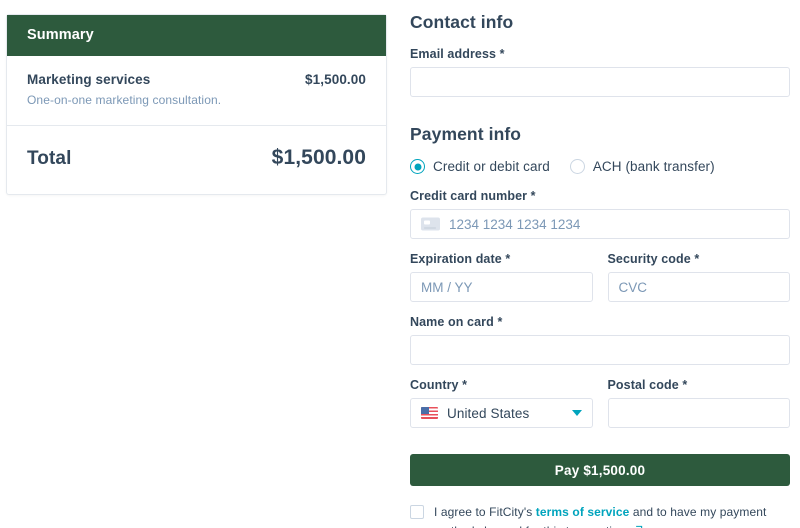  Describe the element at coordinates (600, 82) in the screenshot. I see `email-input` at that location.